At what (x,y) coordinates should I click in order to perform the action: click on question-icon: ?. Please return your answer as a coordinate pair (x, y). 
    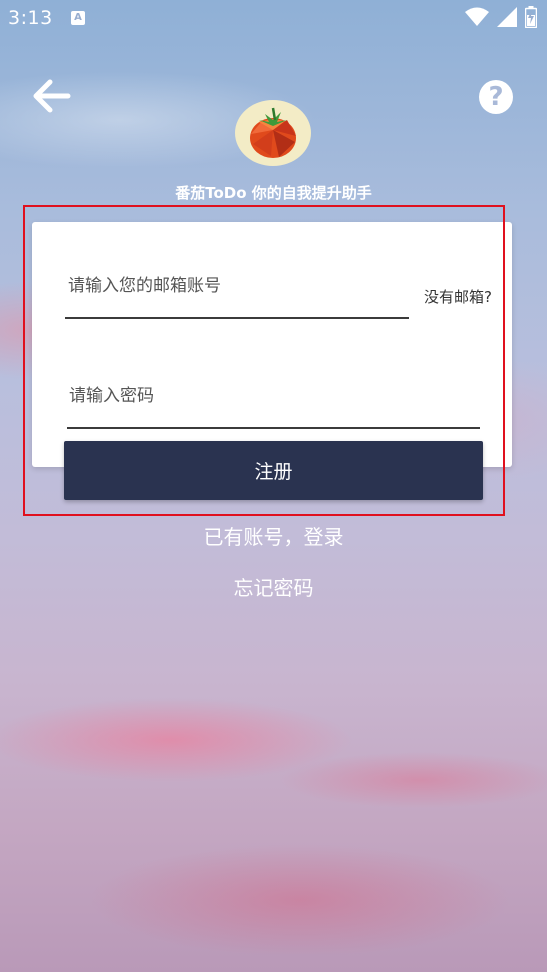
    Looking at the image, I should click on (496, 97).